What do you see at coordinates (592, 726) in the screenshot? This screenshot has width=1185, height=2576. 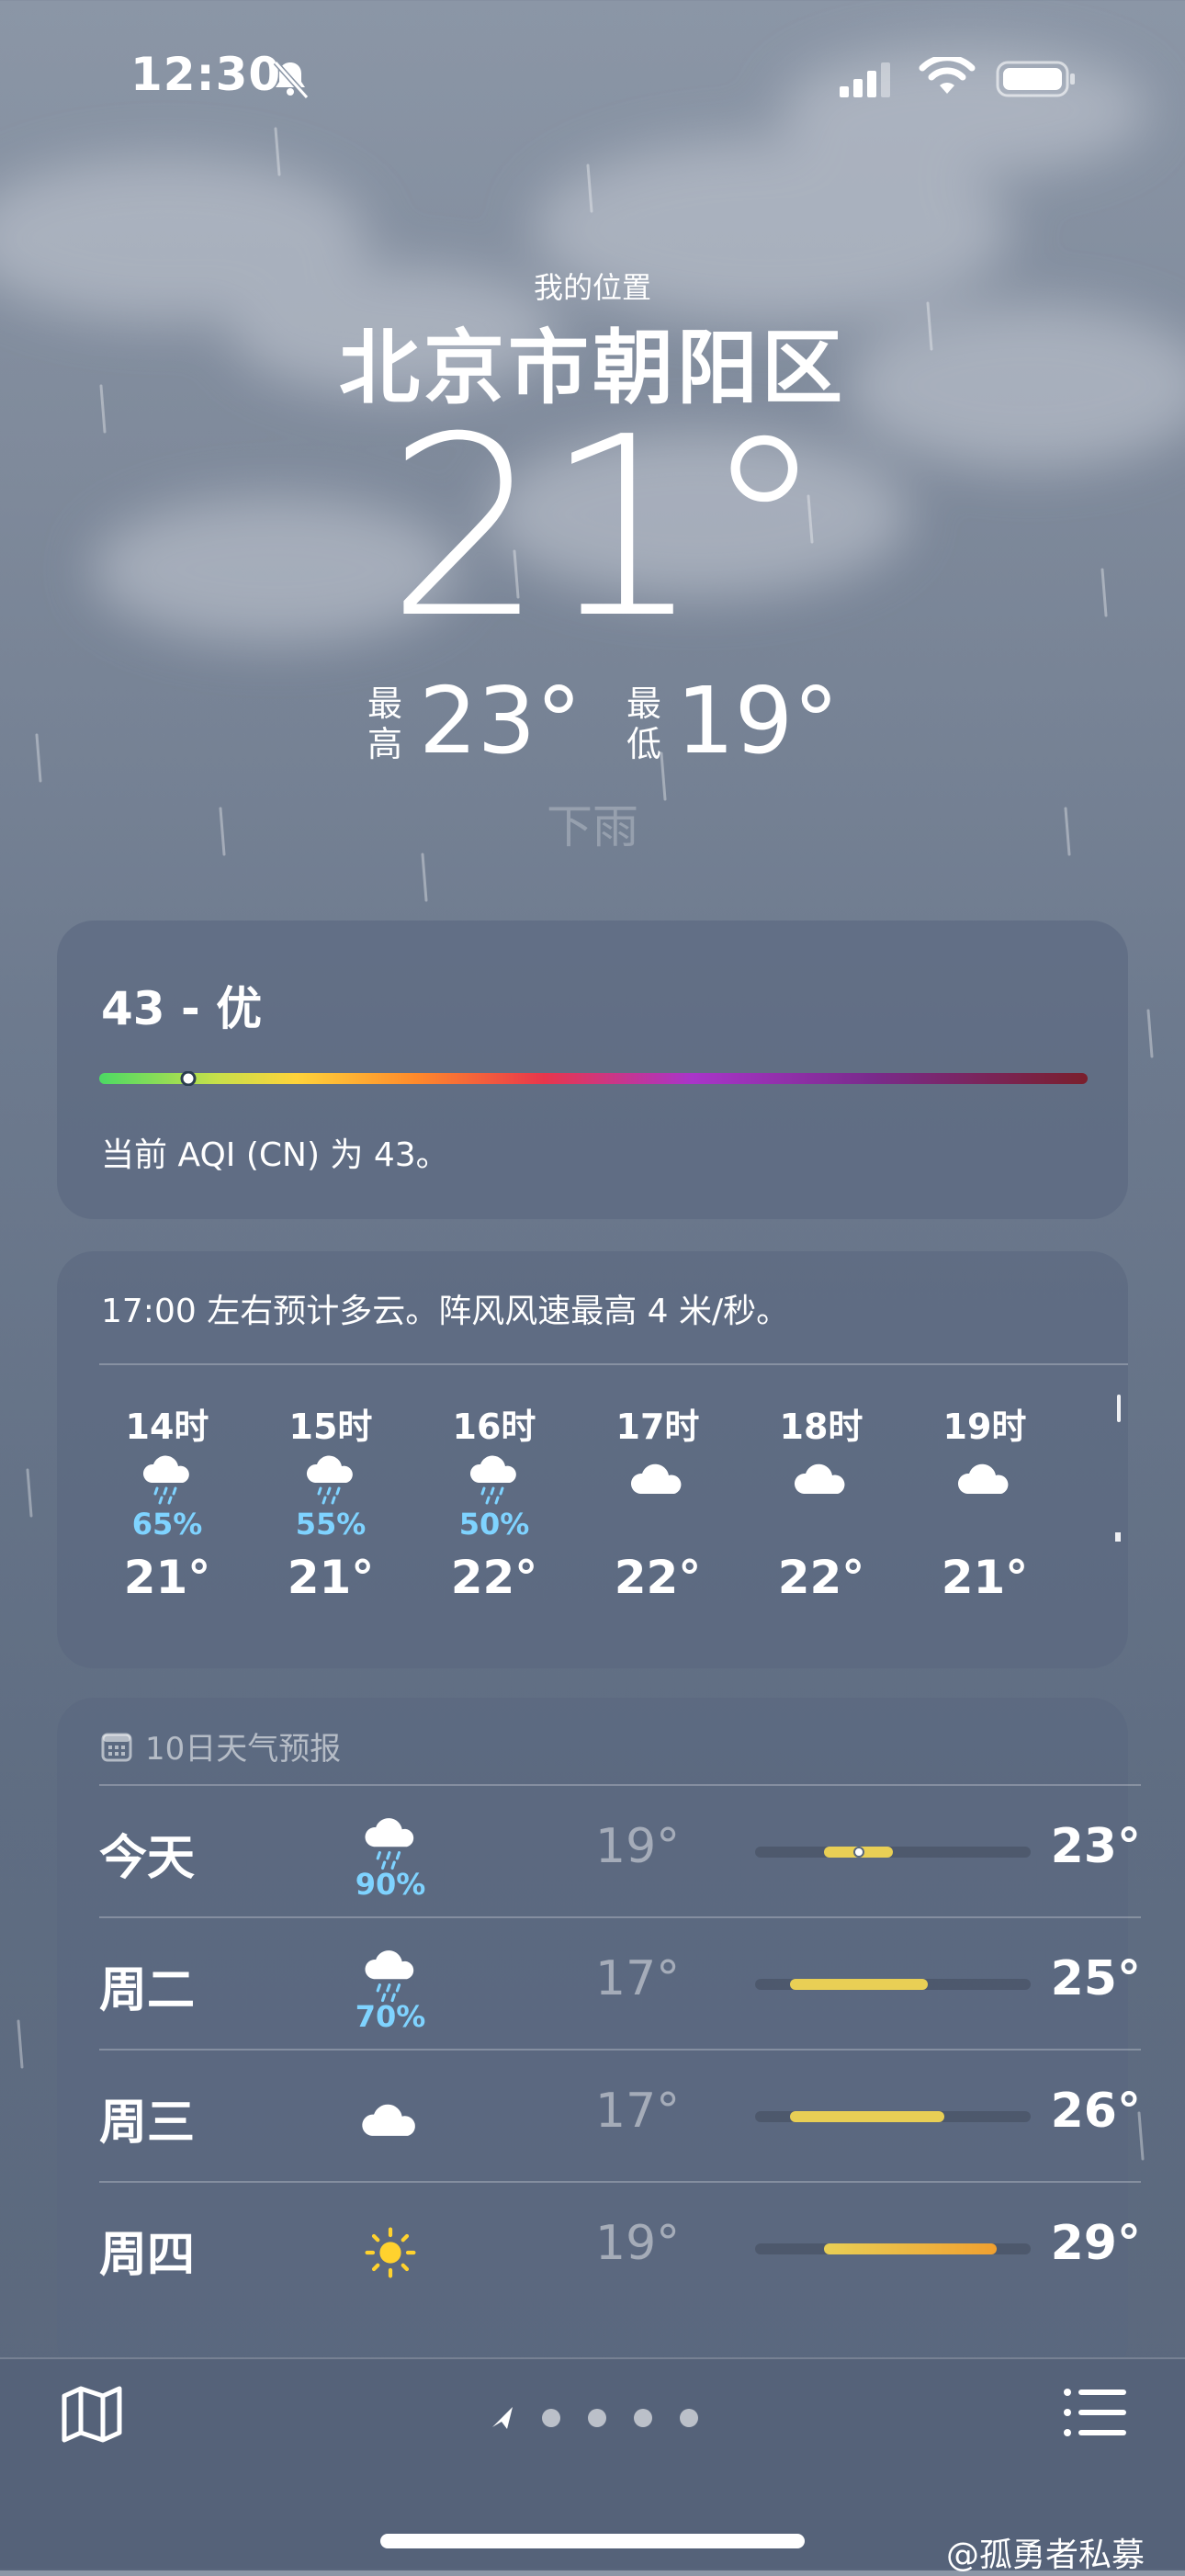 I see `high-low-temperatures: 最高 23° 最低 19°` at bounding box center [592, 726].